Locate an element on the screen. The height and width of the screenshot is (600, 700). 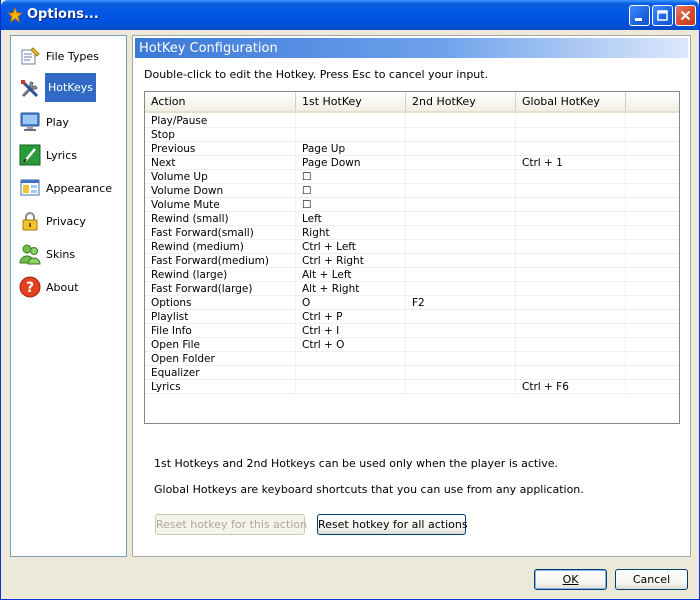
cell-action: Previous is located at coordinates (220, 149).